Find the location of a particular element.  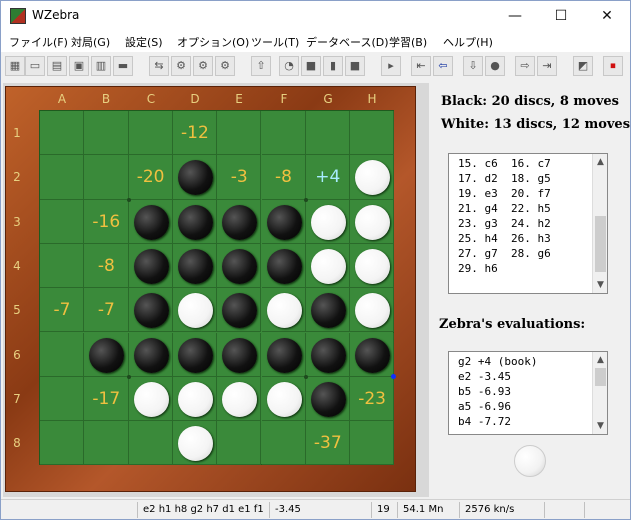

square-h1 is located at coordinates (372, 133).